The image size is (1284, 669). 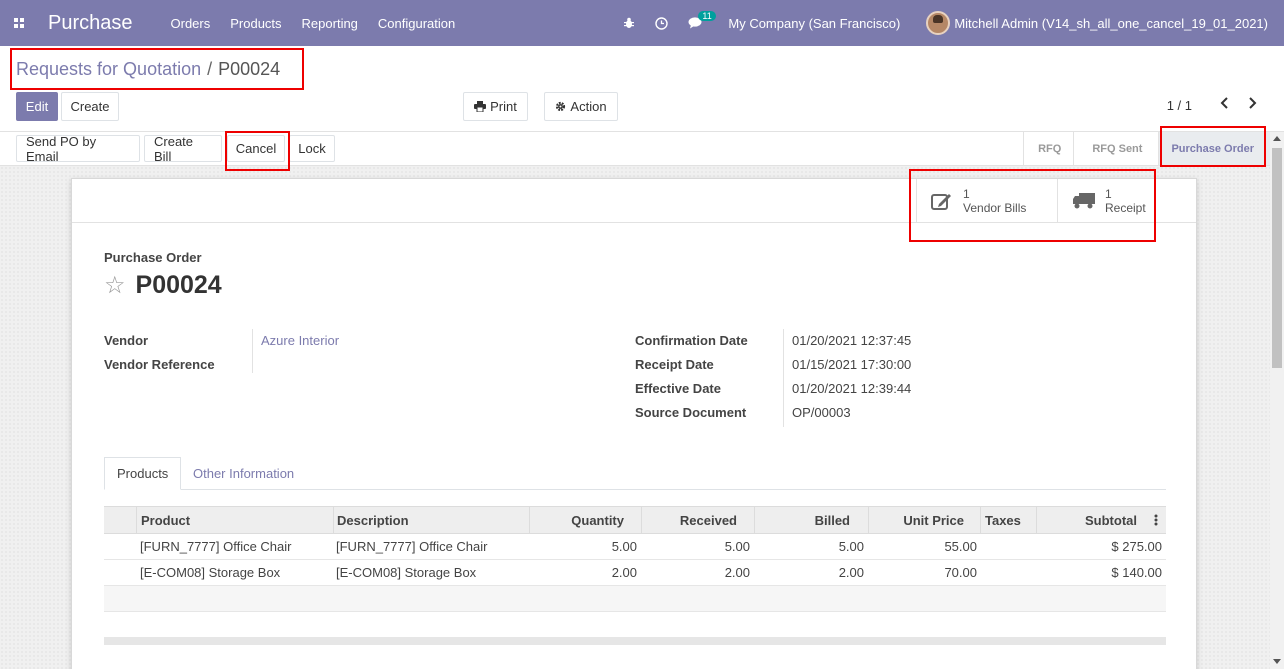 What do you see at coordinates (90, 106) in the screenshot?
I see `create-button: Create` at bounding box center [90, 106].